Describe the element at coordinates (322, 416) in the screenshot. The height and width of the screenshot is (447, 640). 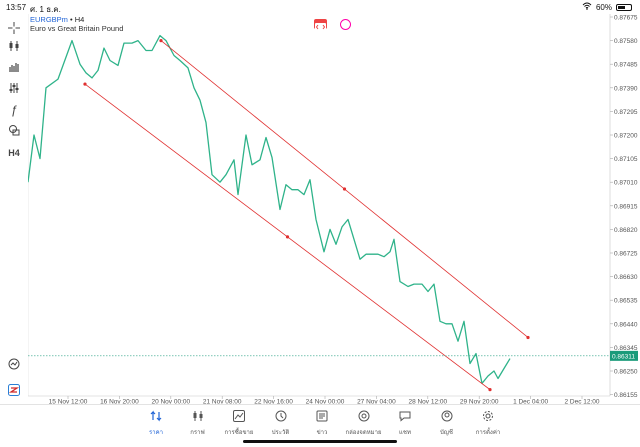
I see `news-icon` at that location.